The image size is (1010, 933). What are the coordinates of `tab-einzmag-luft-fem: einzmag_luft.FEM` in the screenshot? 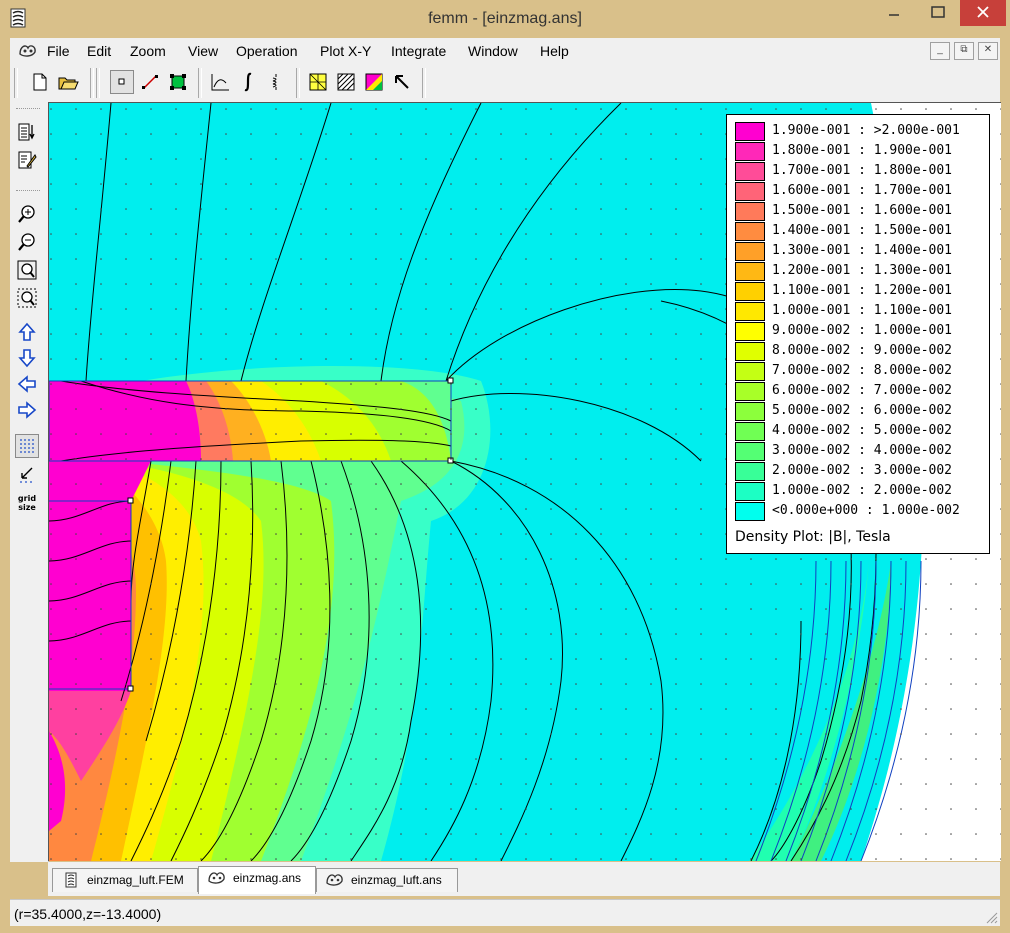 It's located at (125, 880).